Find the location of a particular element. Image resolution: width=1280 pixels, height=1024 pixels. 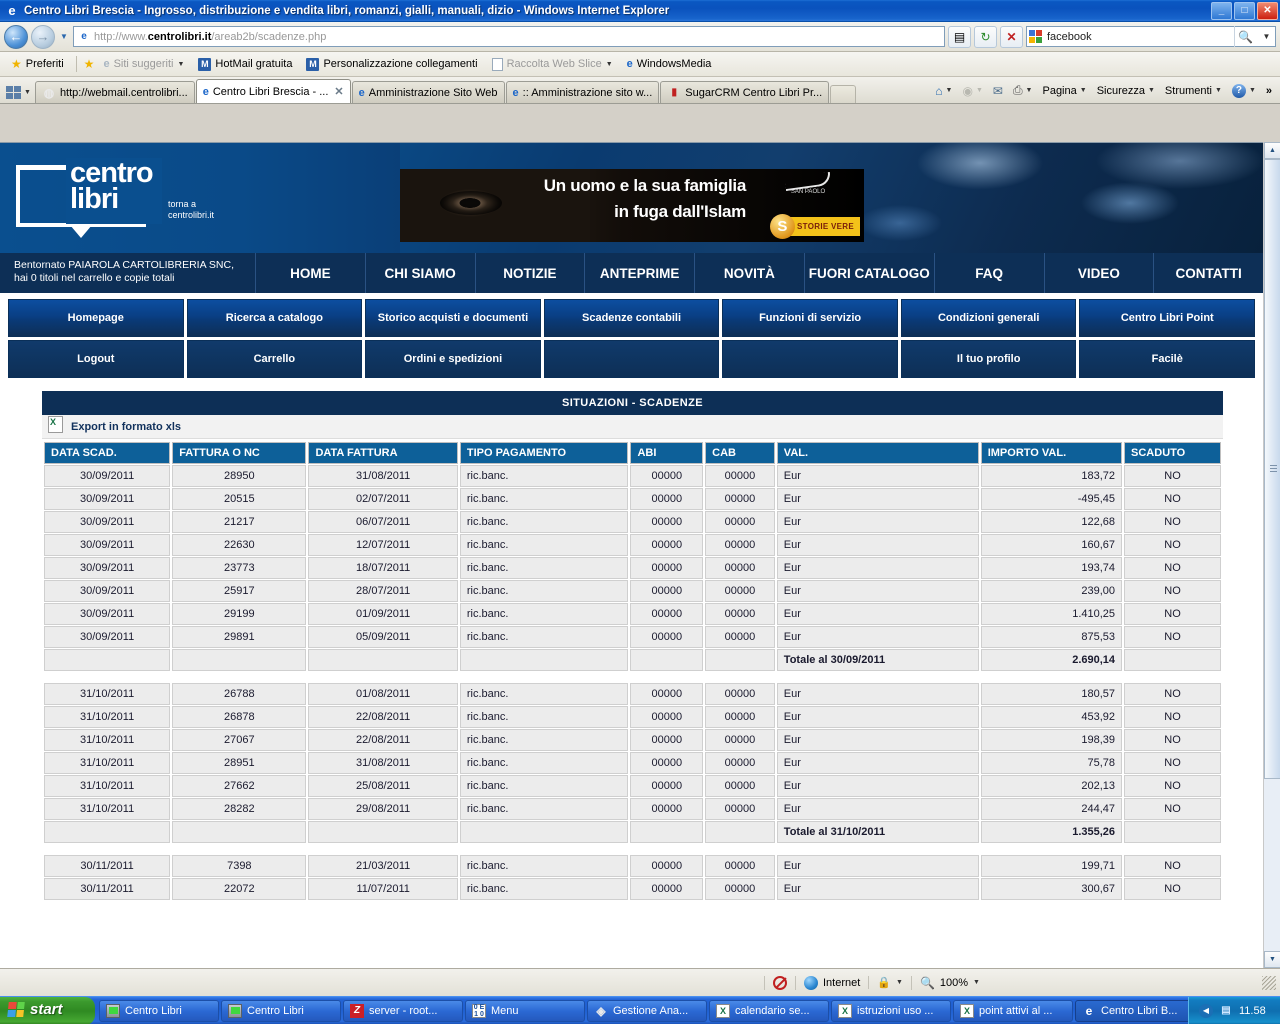

stop-icon: ✕ is located at coordinates (1011, 36).